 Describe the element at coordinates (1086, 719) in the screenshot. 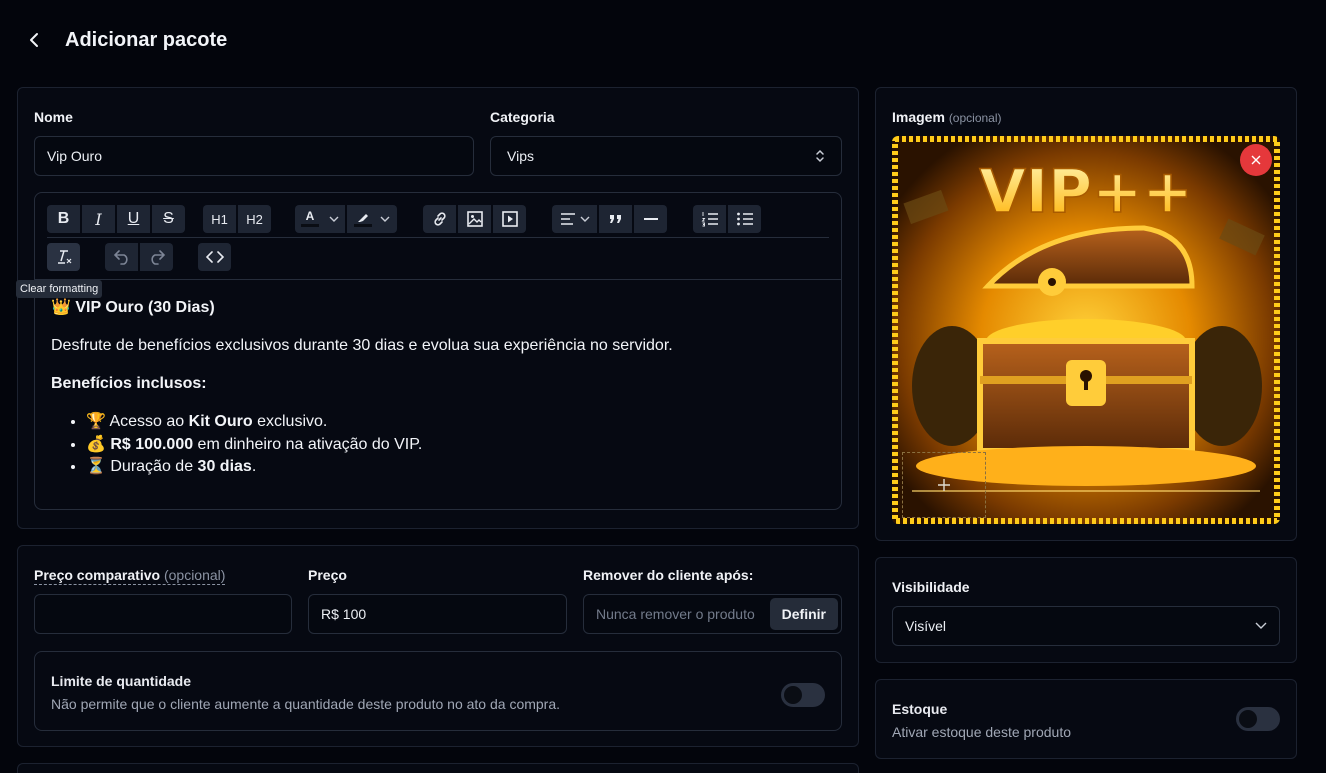

I see `stock-card: Estoque Ativar estoque deste produto` at that location.